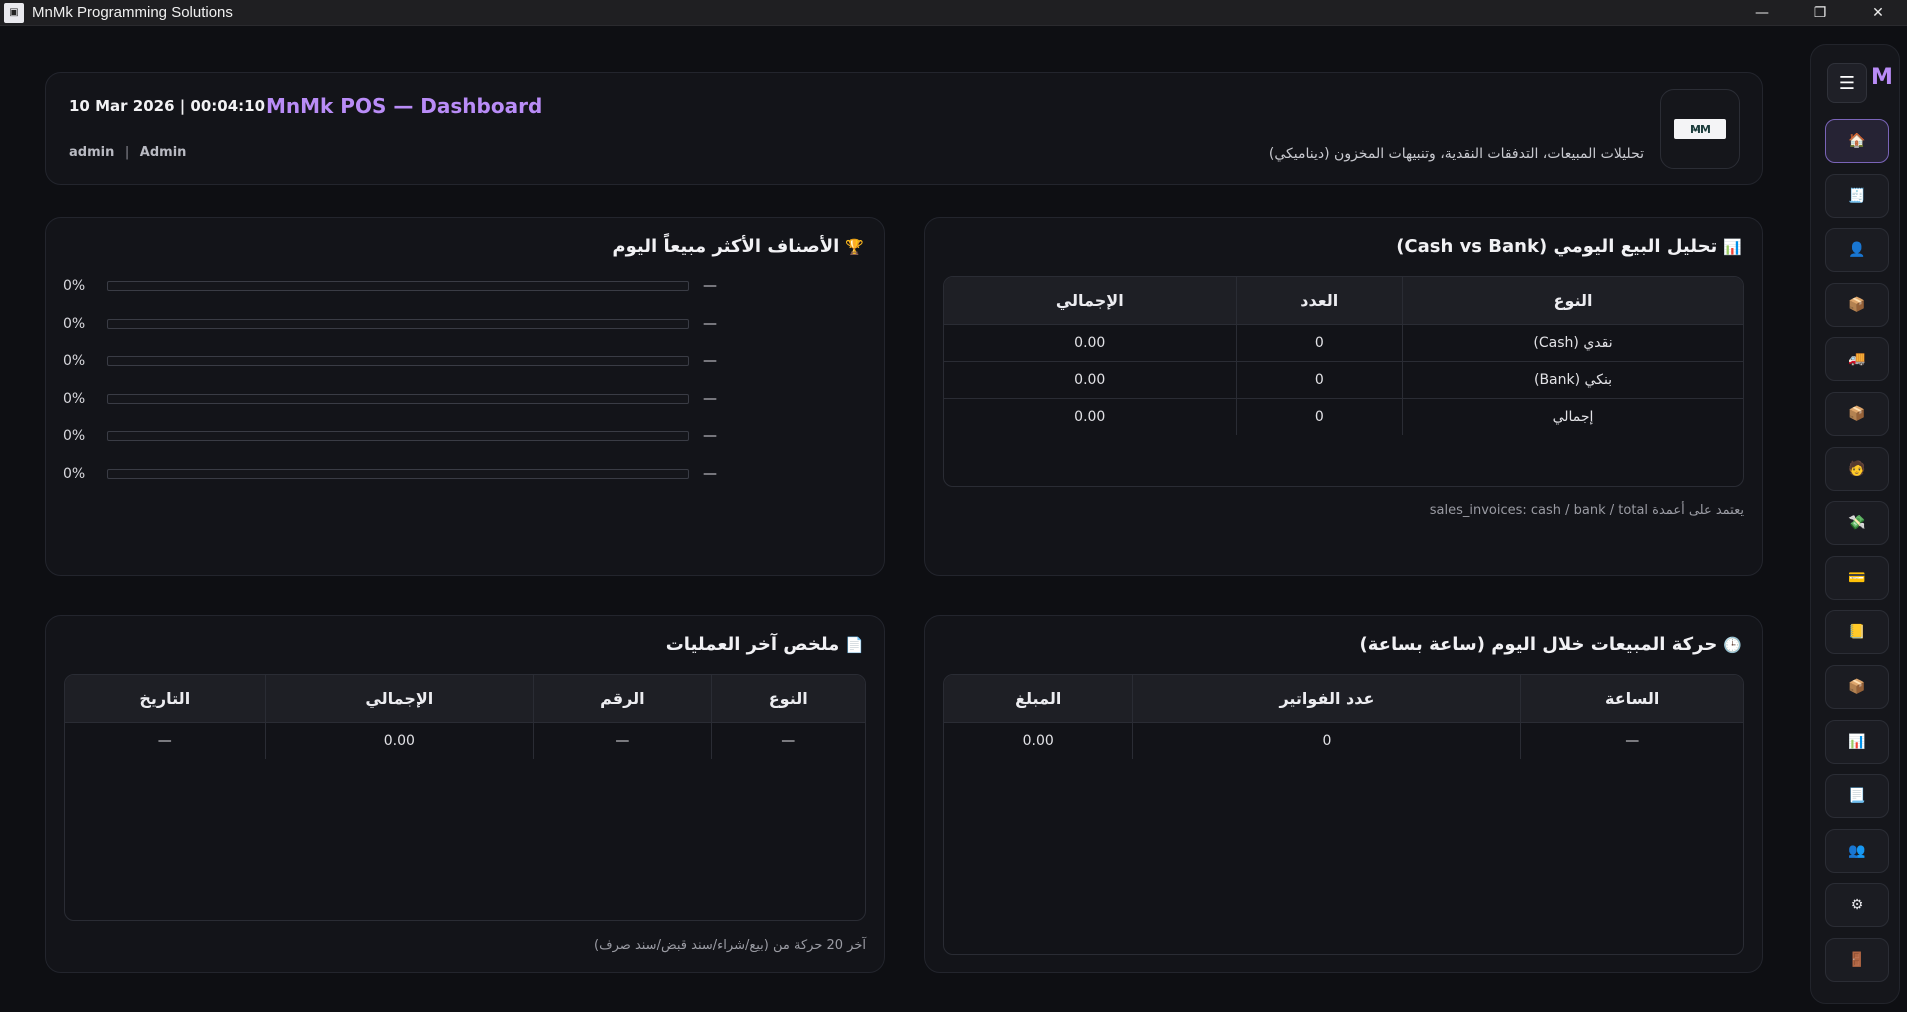 This screenshot has width=1907, height=1012. Describe the element at coordinates (1857, 468) in the screenshot. I see `sidebar-item-employee: 🧑` at that location.